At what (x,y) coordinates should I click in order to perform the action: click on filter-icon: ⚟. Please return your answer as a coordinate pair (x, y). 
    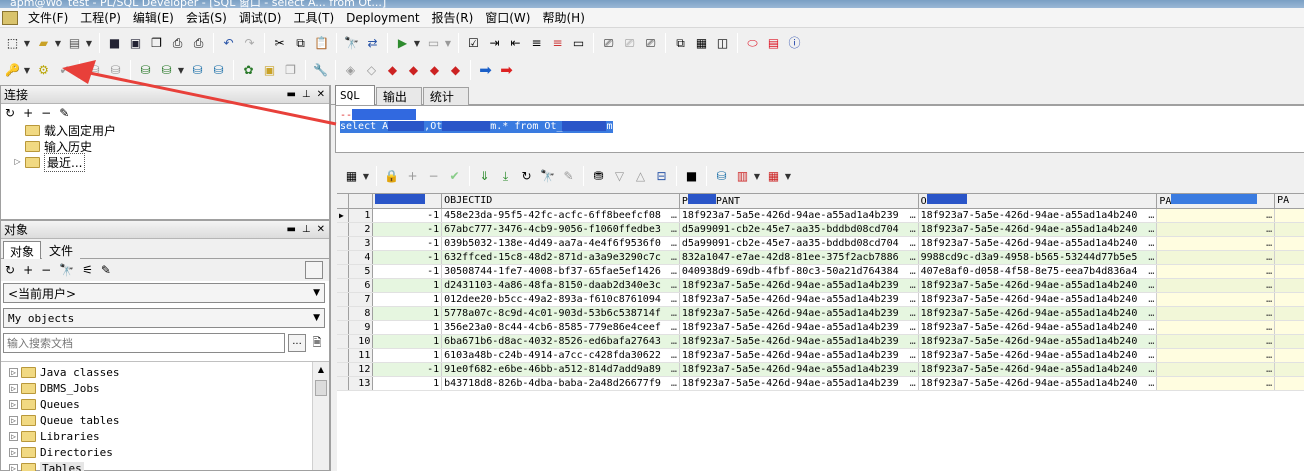
    Looking at the image, I should click on (87, 270).